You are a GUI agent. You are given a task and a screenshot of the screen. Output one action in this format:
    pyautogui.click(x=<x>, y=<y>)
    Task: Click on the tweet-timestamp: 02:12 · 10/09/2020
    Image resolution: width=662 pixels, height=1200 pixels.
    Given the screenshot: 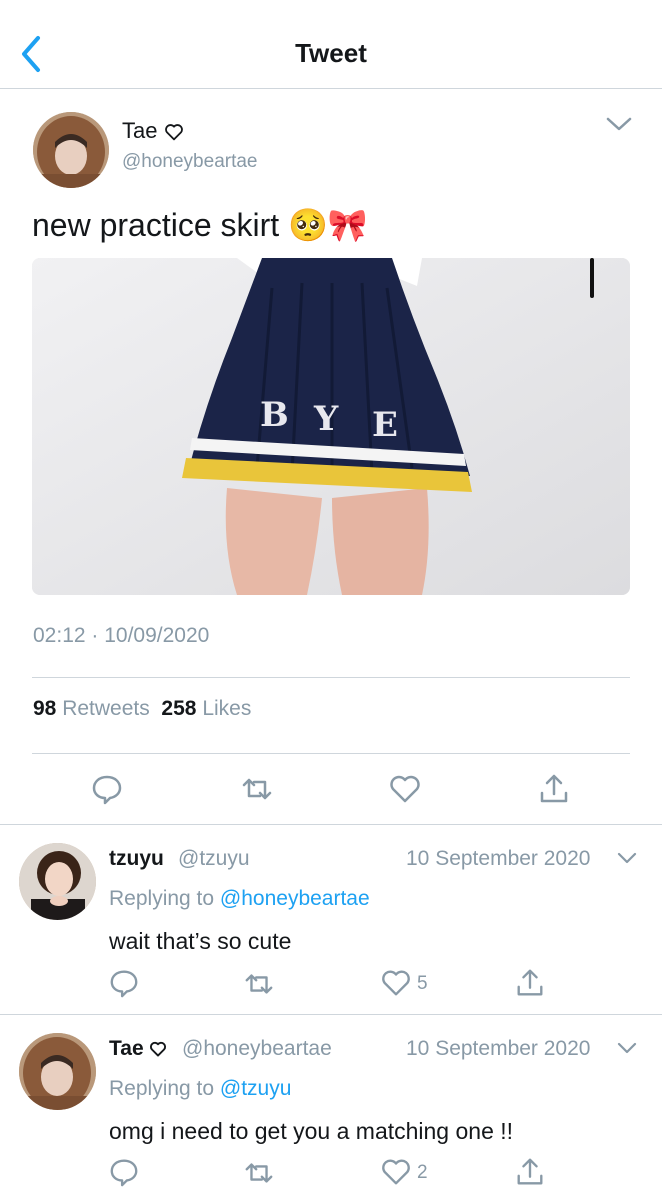 What is the action you would take?
    pyautogui.click(x=121, y=635)
    